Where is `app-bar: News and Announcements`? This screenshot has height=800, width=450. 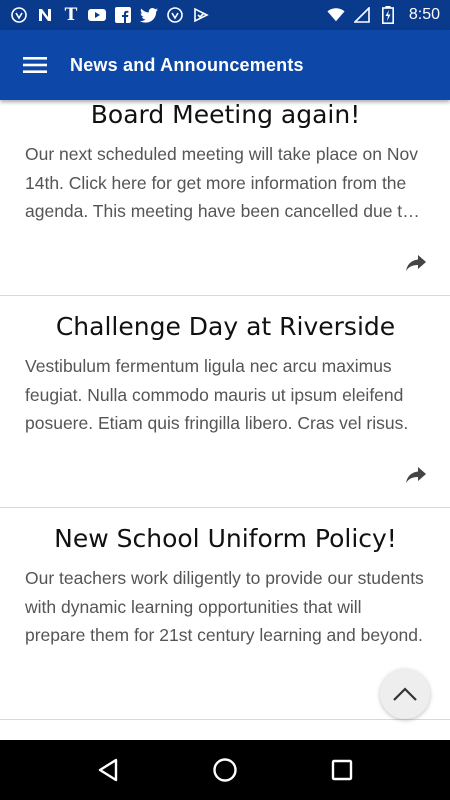 app-bar: News and Announcements is located at coordinates (225, 65).